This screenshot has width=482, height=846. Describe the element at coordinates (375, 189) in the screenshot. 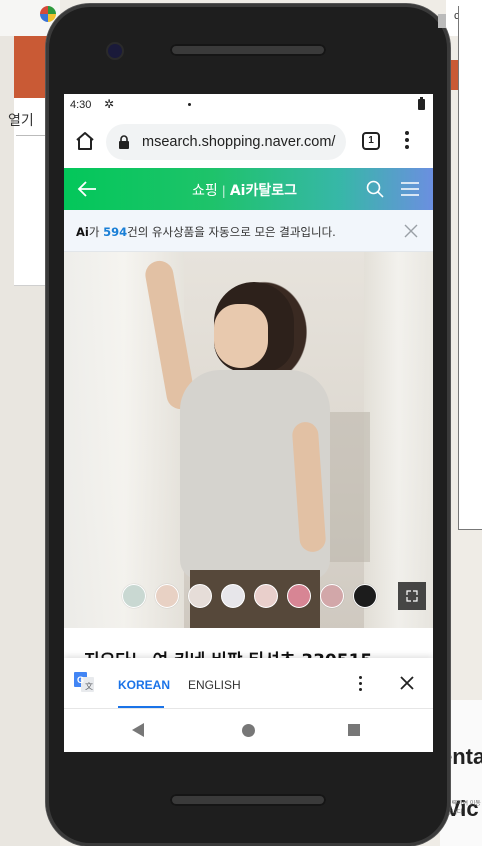

I see `search-icon` at that location.